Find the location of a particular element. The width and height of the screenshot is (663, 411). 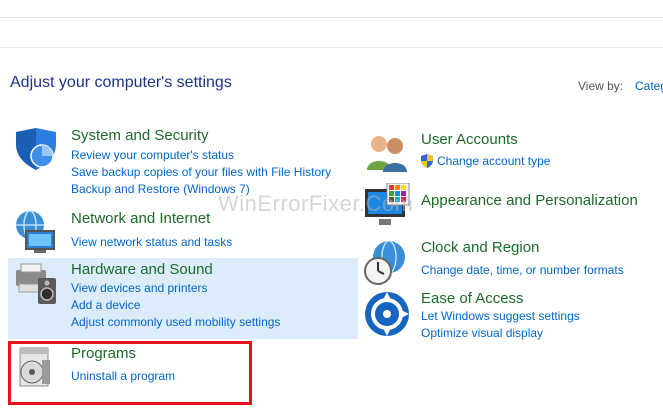

page-title: Adjust your computer's settings is located at coordinates (121, 82).